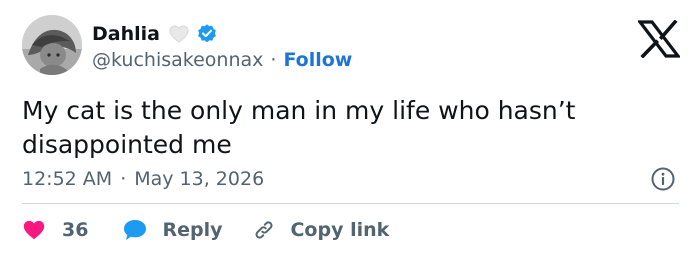  What do you see at coordinates (177, 60) in the screenshot?
I see `author-handle: @kuchisakeonnax` at bounding box center [177, 60].